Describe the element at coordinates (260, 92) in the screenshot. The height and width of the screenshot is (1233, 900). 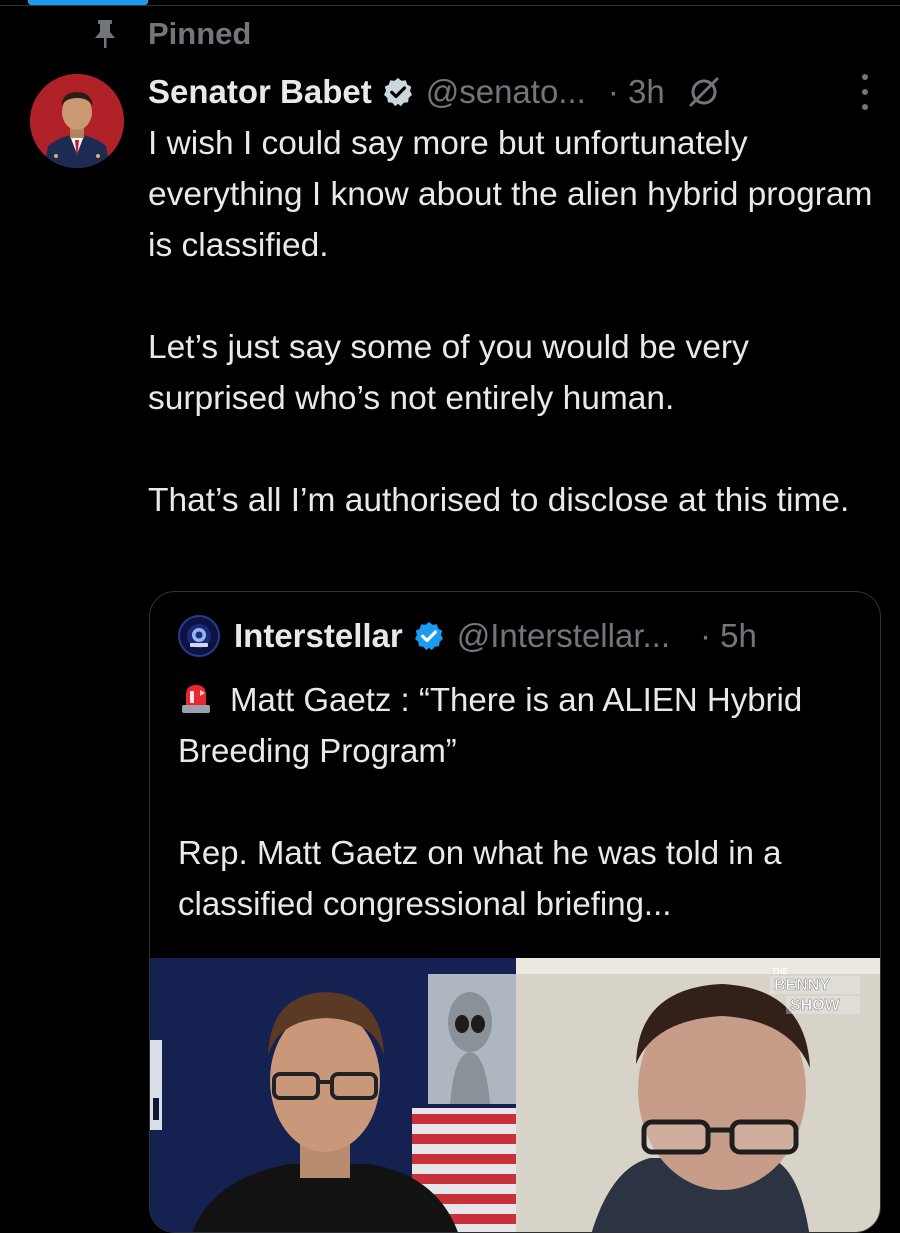
I see `author-name: Senator Babet` at that location.